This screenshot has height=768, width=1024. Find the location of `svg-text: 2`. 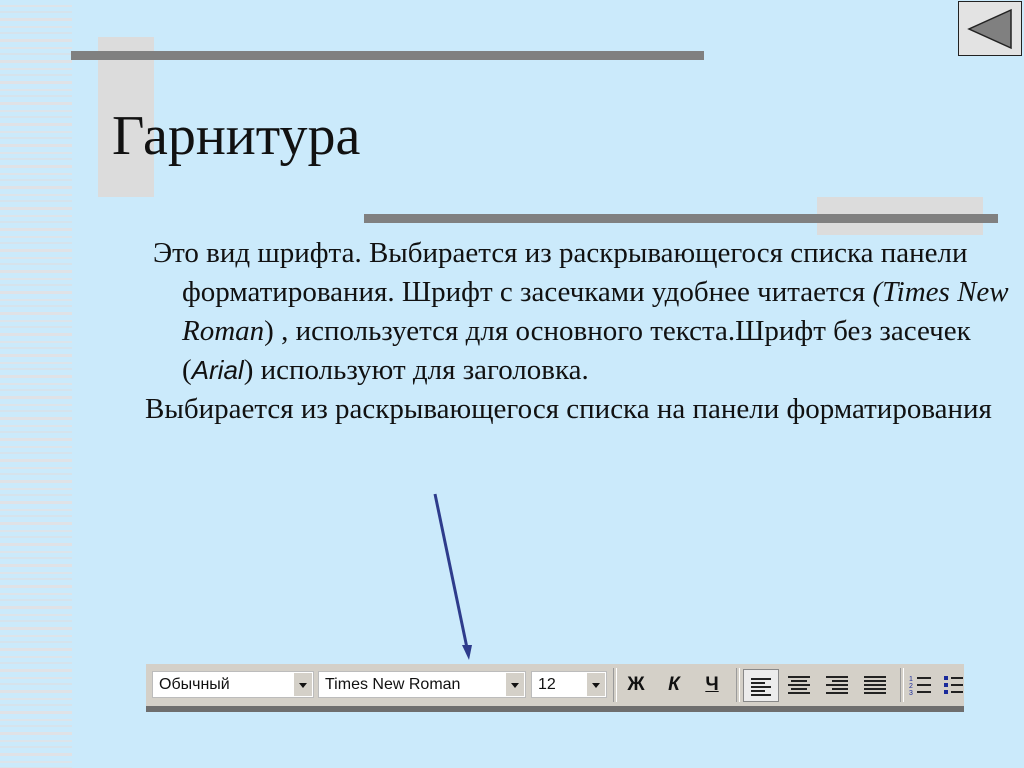

svg-text: 2 is located at coordinates (911, 686).